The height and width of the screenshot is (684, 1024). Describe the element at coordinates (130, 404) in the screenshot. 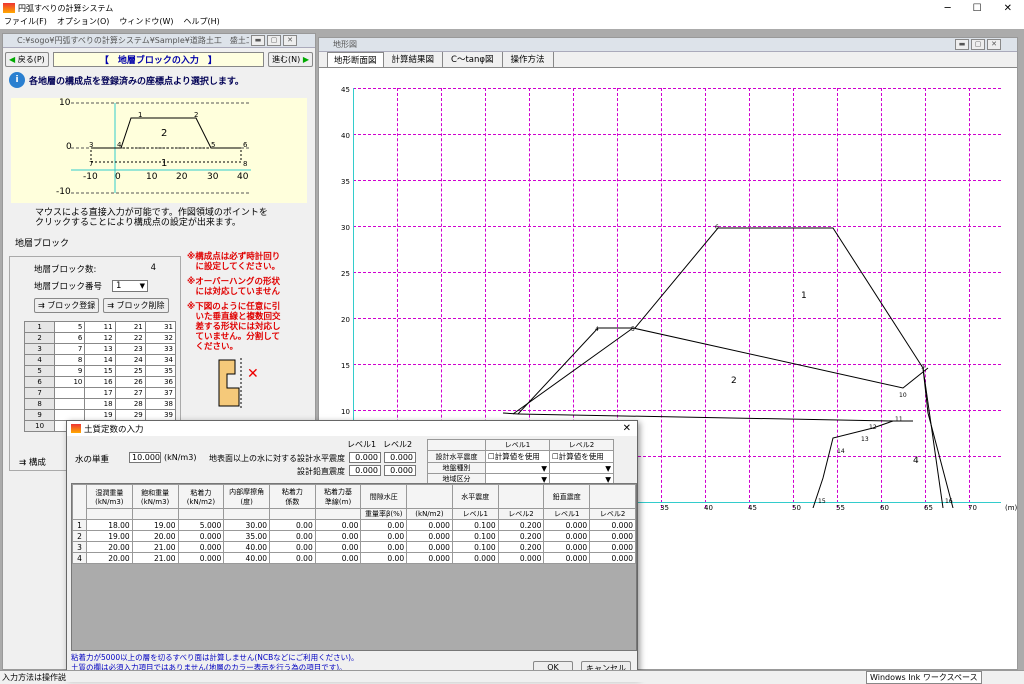

I see `table-cell: 28` at that location.